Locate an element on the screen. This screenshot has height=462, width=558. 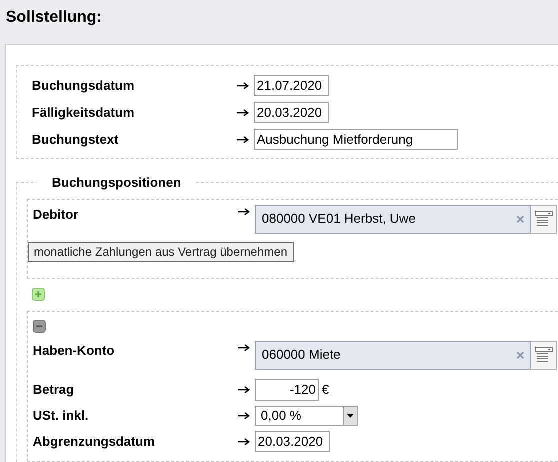
add-icon is located at coordinates (38, 294).